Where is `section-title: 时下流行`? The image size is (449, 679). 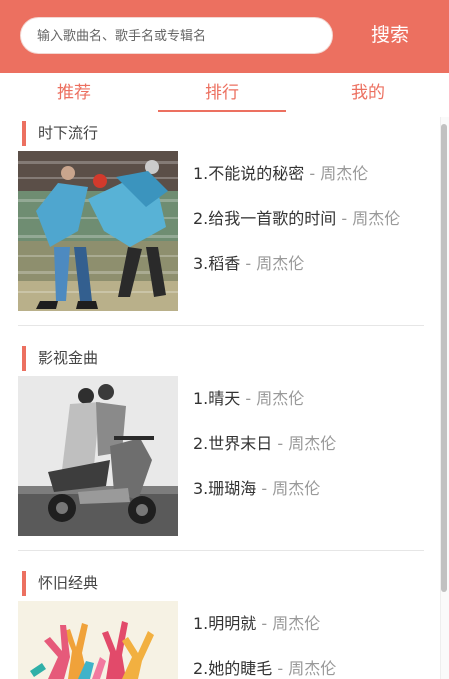
section-title: 时下流行 is located at coordinates (68, 133).